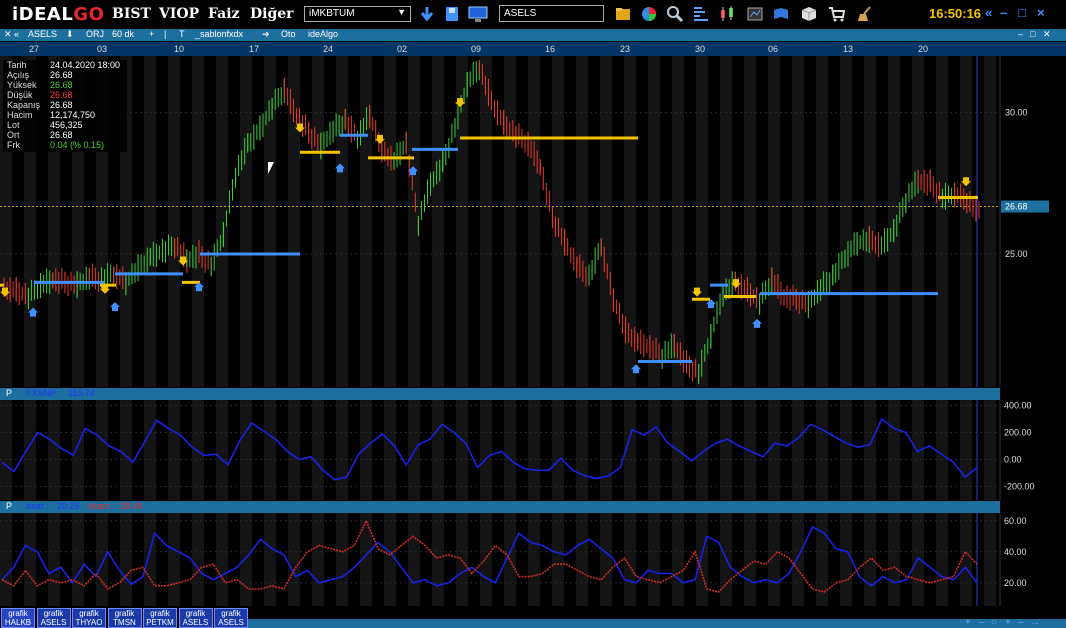 Image resolution: width=1066 pixels, height=628 pixels. What do you see at coordinates (16, 34) in the screenshot?
I see `expand-icon: «` at bounding box center [16, 34].